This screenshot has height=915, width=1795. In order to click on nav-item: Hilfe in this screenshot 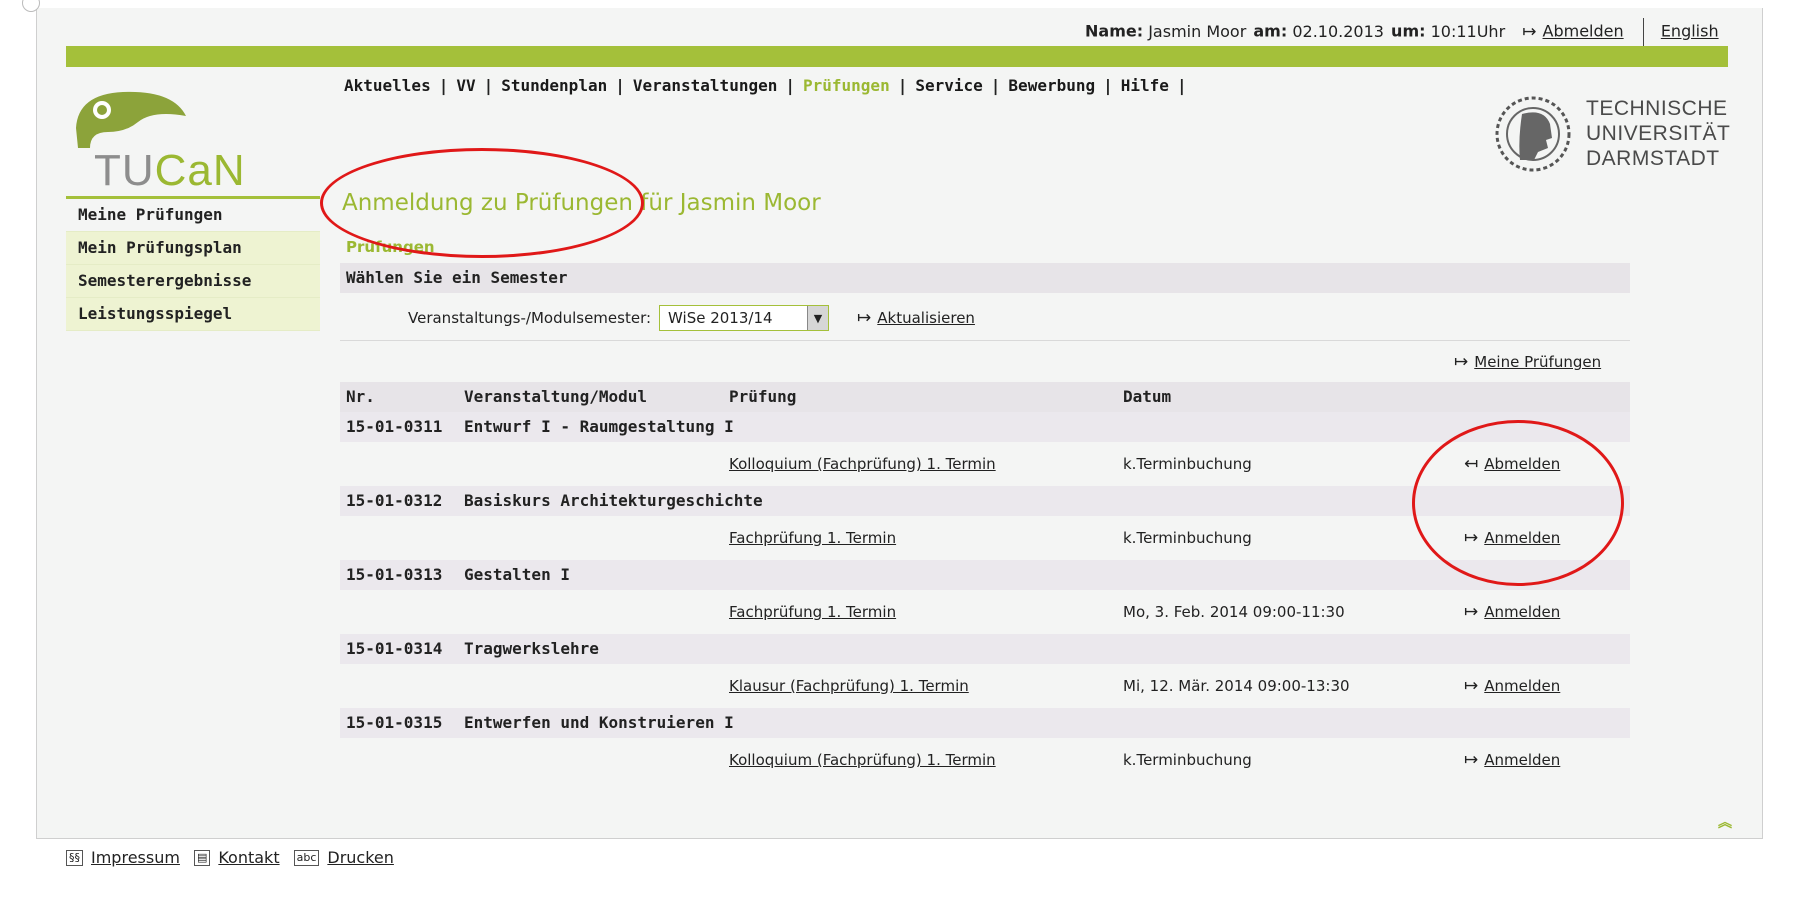, I will do `click(1145, 85)`.